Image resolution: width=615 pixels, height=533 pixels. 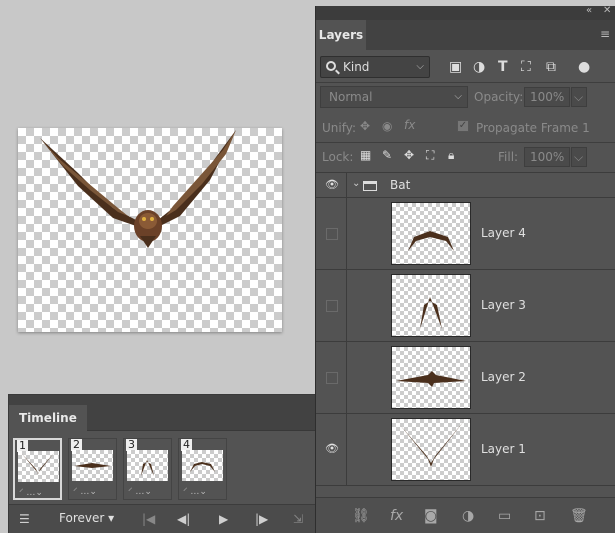 What do you see at coordinates (430, 155) in the screenshot?
I see `lock-artboard-icon: ⛶` at bounding box center [430, 155].